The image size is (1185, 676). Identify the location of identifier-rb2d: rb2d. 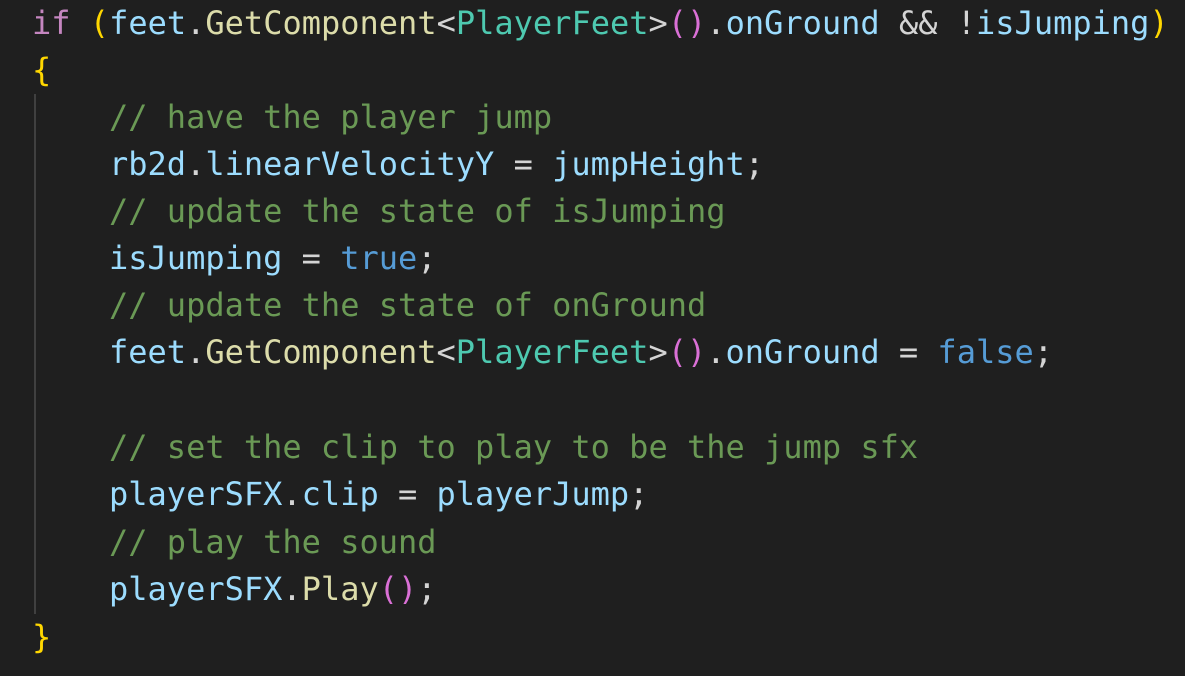
(148, 164).